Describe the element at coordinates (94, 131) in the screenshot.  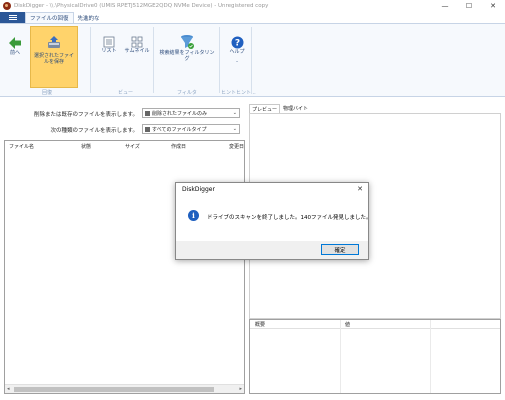
I see `type-filter-label: 次の種類のファイルを表示します。` at that location.